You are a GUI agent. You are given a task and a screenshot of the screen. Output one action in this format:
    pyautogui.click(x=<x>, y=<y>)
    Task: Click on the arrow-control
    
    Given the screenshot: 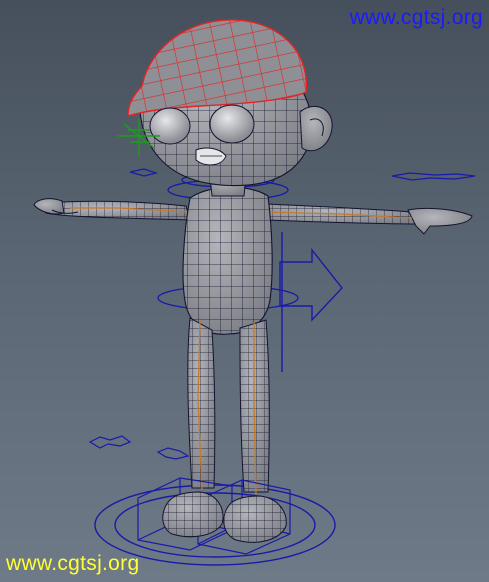 What is the action you would take?
    pyautogui.click(x=311, y=302)
    